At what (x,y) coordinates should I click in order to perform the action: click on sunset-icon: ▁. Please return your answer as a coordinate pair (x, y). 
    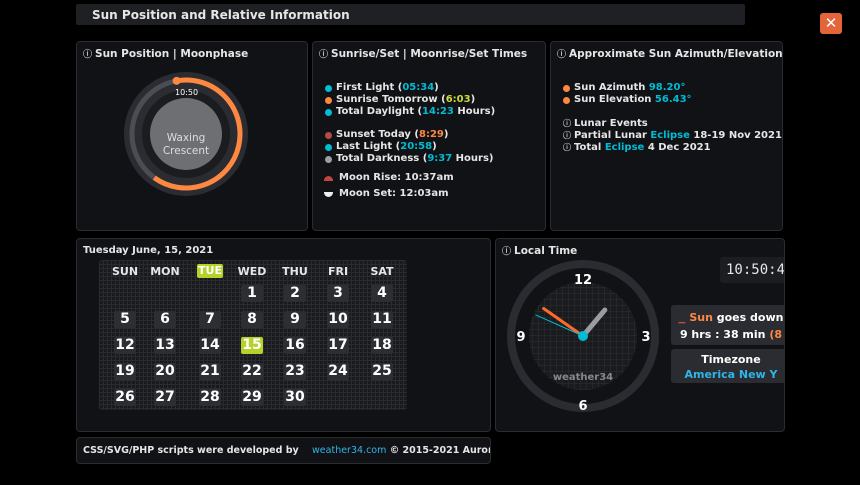
    Looking at the image, I should click on (682, 319).